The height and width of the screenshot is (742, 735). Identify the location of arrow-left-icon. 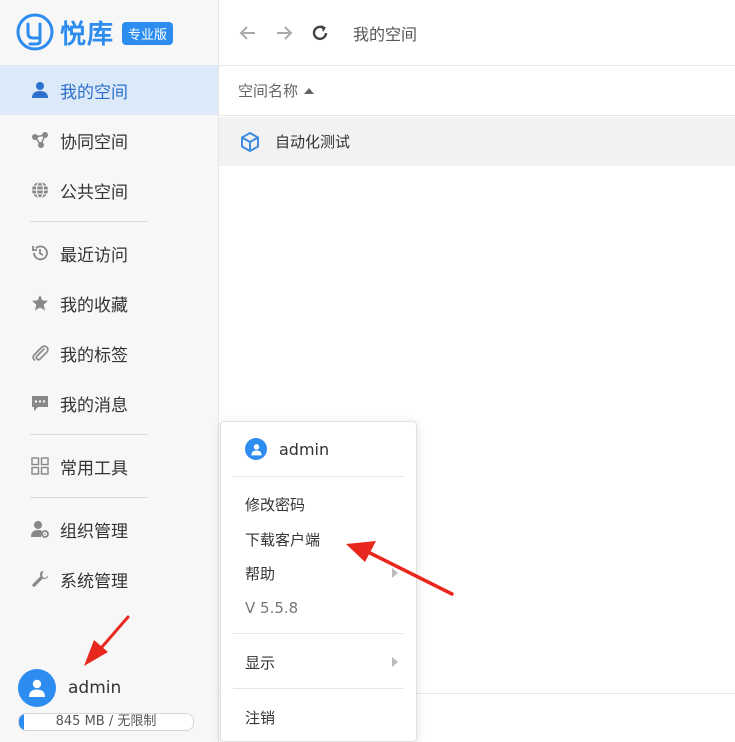
(247, 32).